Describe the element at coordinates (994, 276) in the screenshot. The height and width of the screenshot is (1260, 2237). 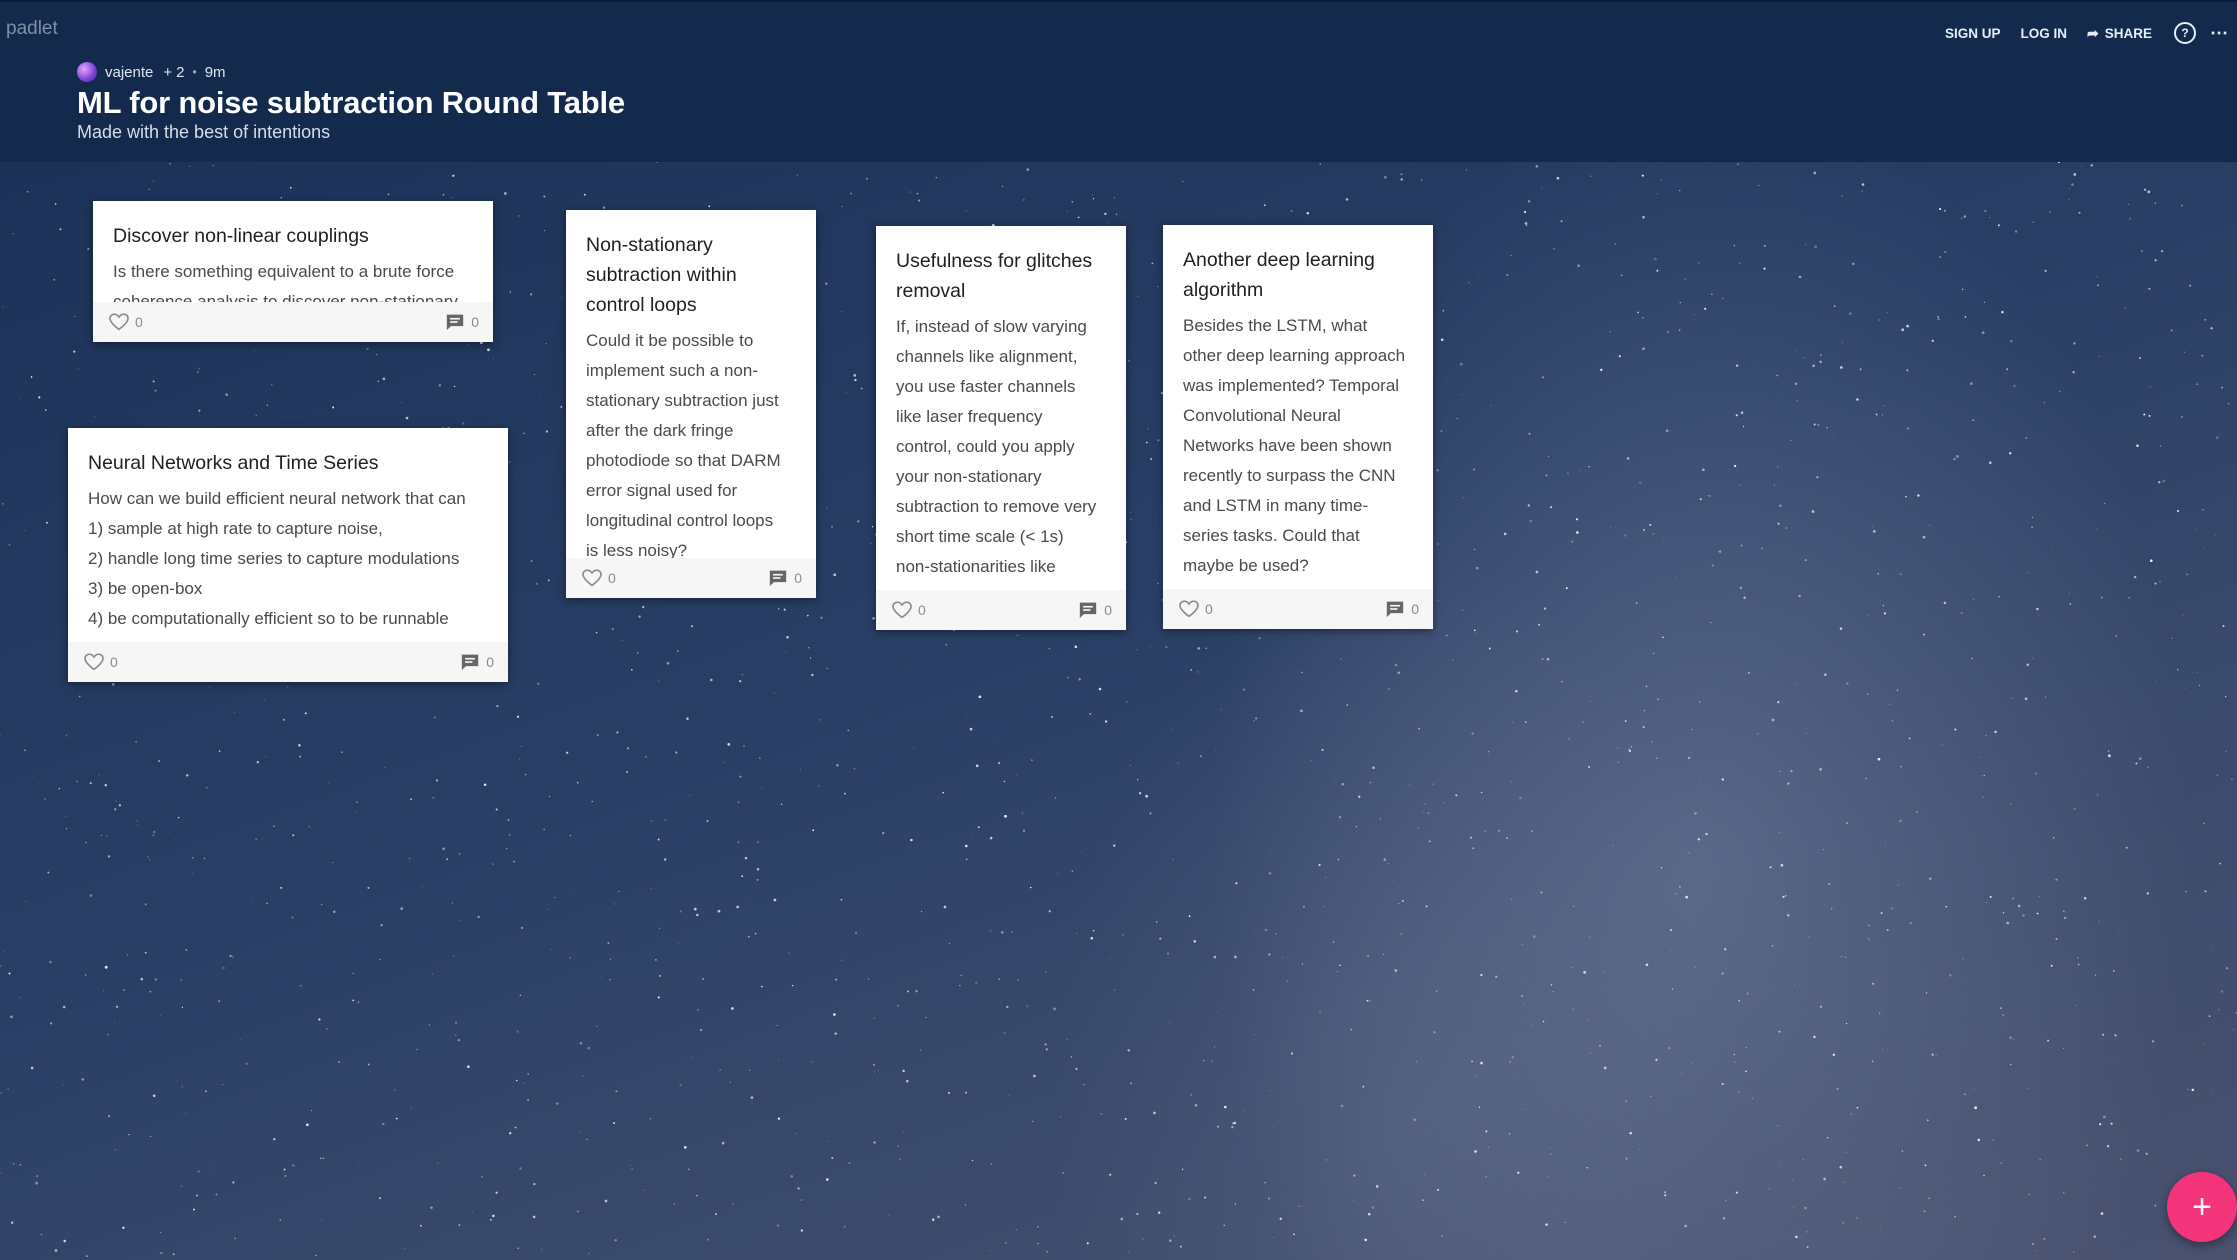
I see `post-title: Usefulness for glitches removal` at that location.